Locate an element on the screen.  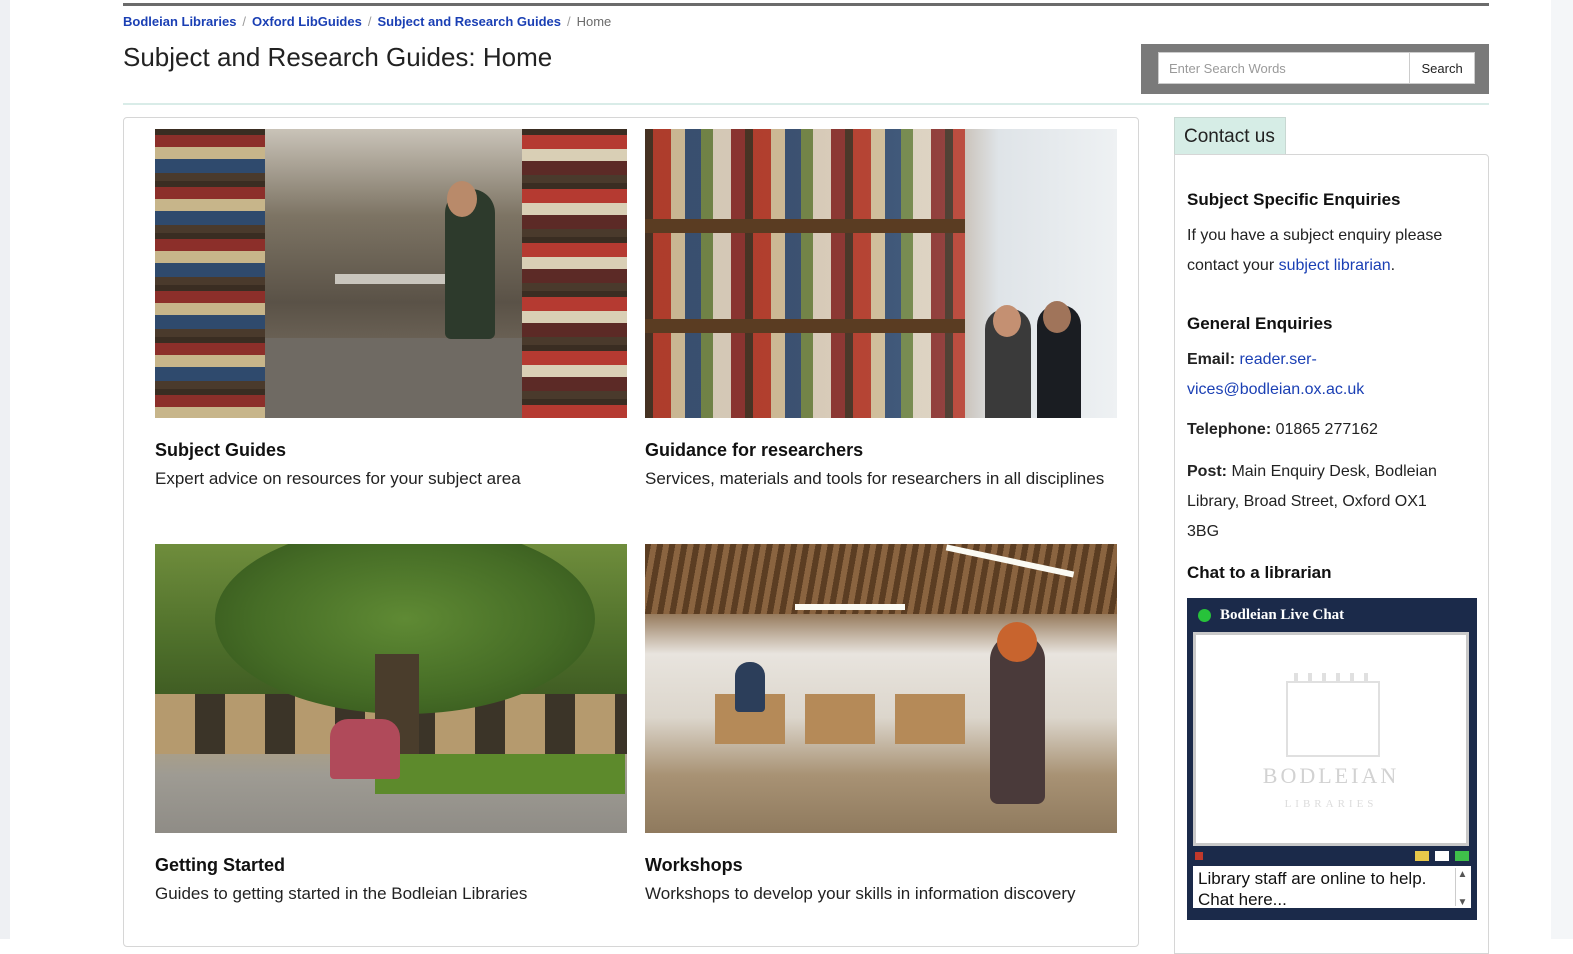
online-status-icon is located at coordinates (1204, 615).